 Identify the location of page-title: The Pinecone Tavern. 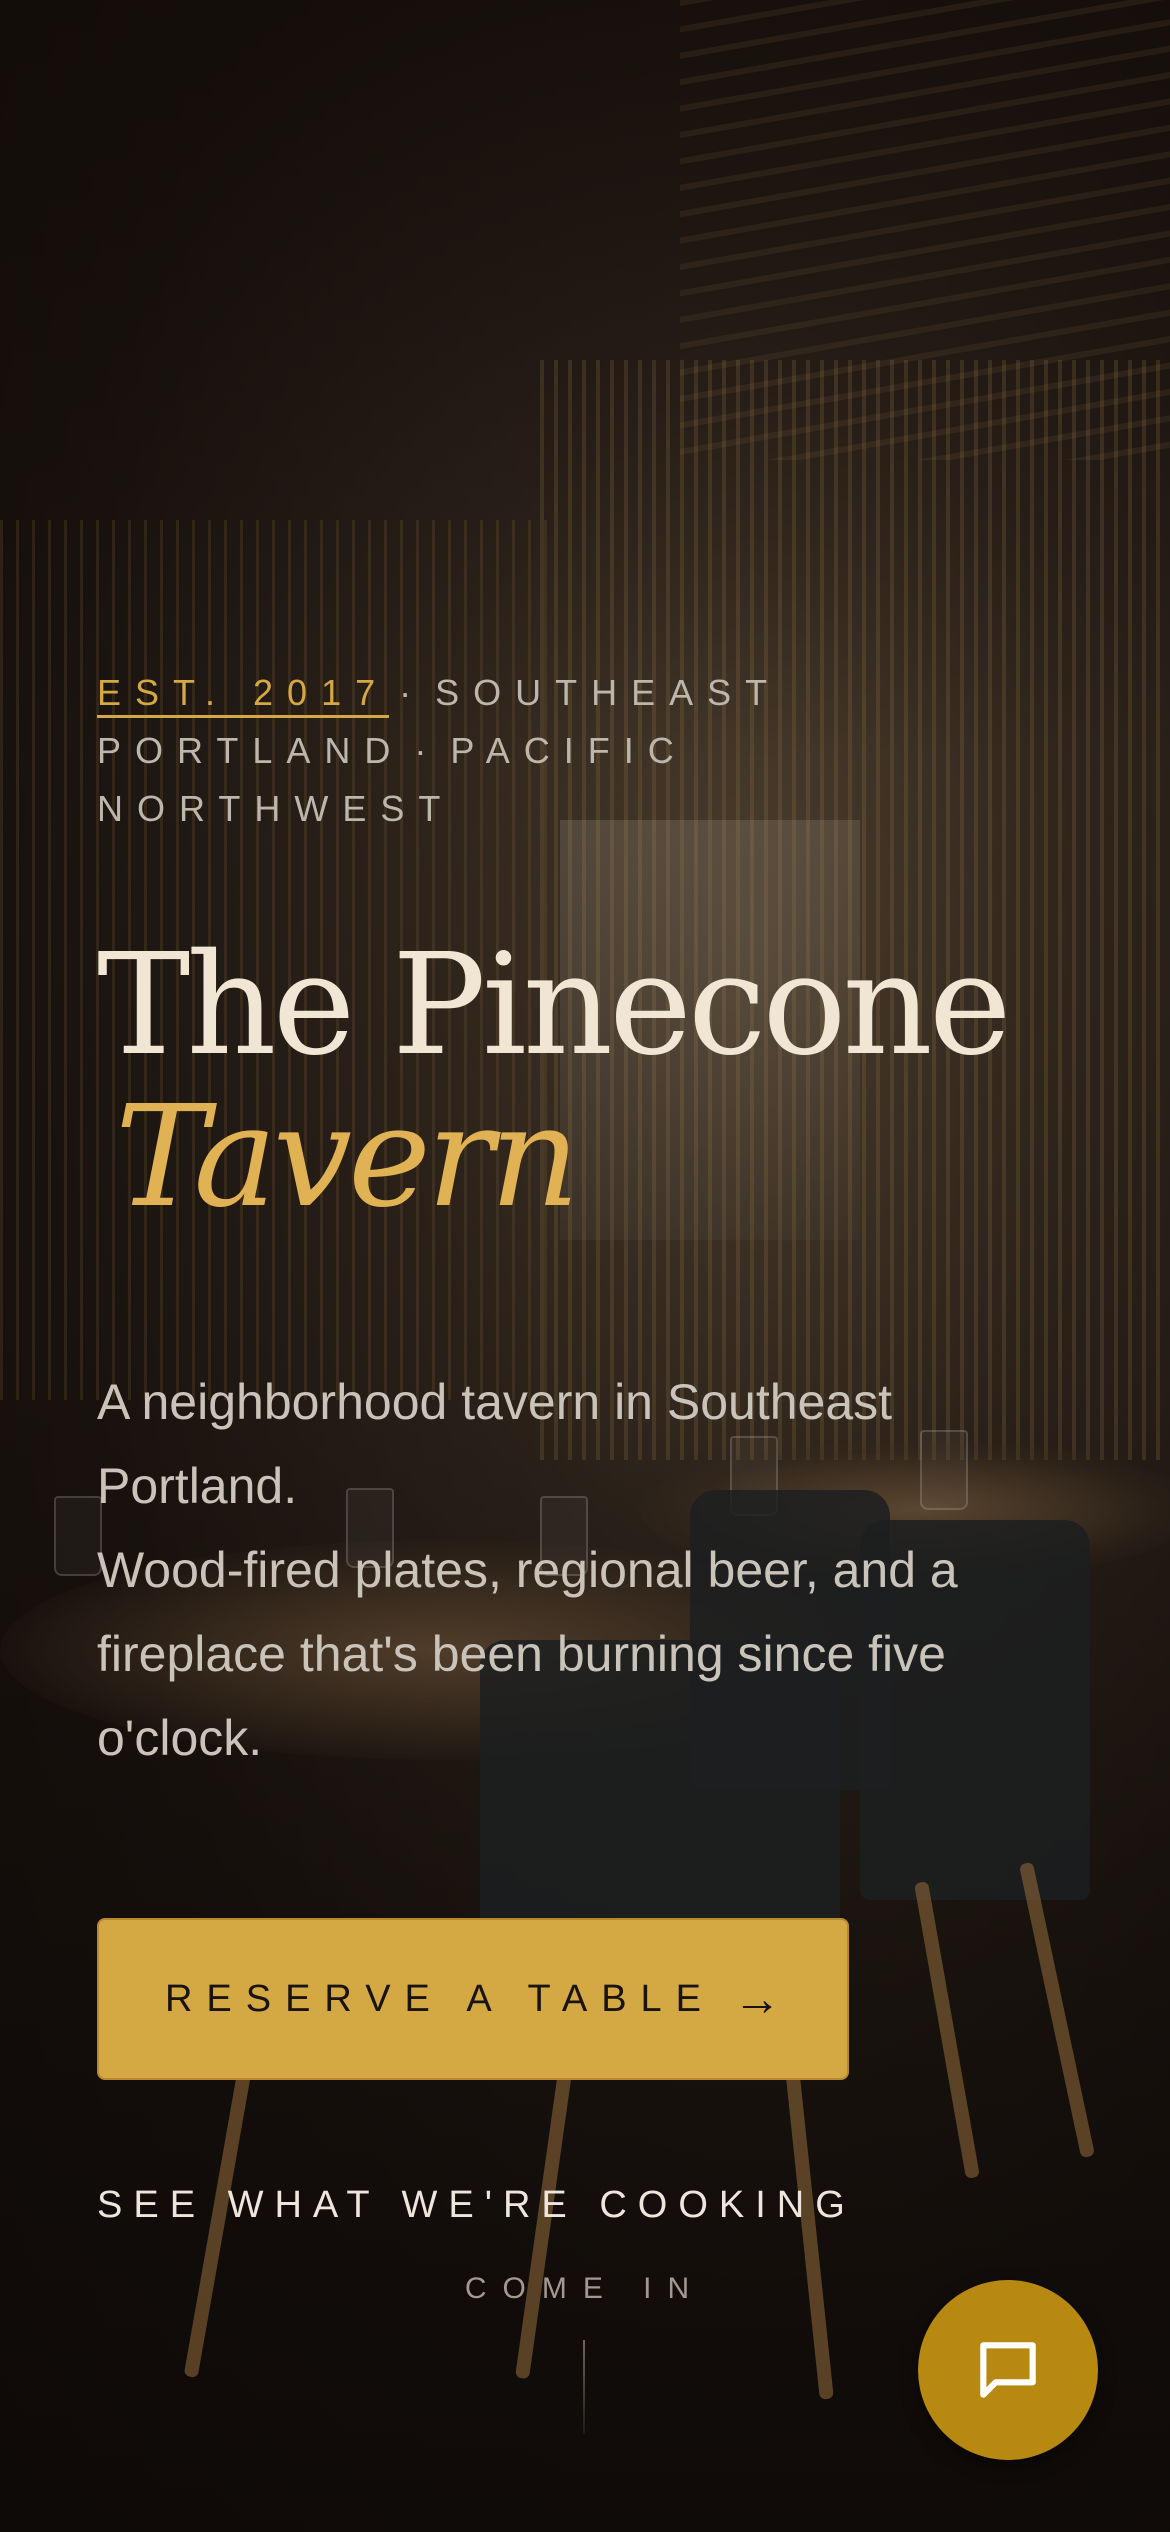
(554, 1084).